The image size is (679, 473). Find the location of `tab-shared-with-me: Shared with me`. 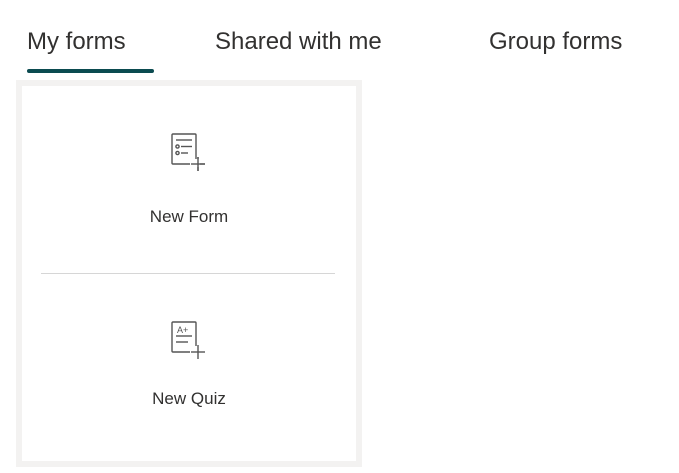

tab-shared-with-me: Shared with me is located at coordinates (298, 42).